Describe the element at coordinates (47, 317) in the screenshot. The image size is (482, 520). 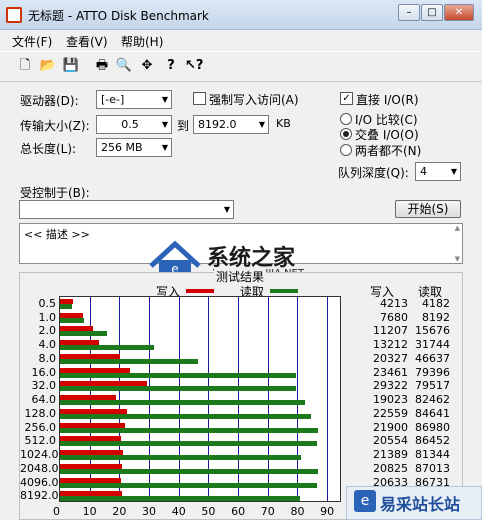
I see `row-label: 1.0` at that location.